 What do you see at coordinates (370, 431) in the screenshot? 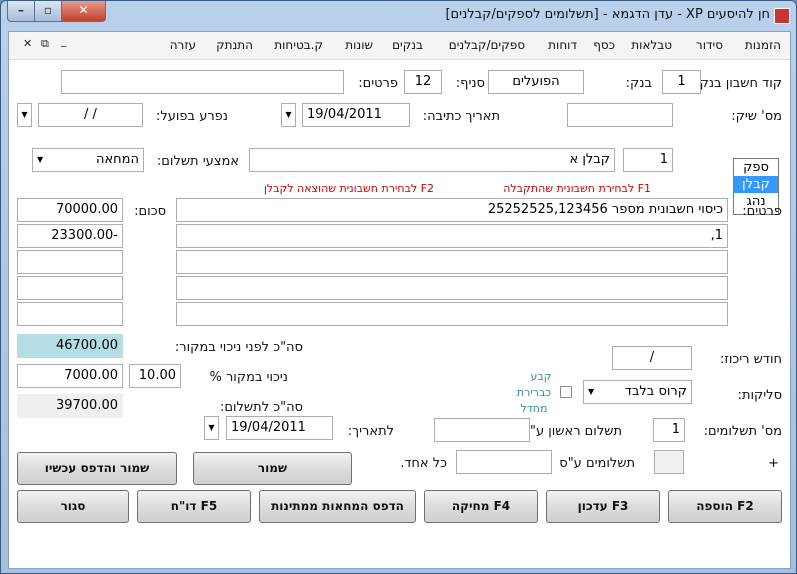
I see `to-date-label: לתאריך:` at bounding box center [370, 431].